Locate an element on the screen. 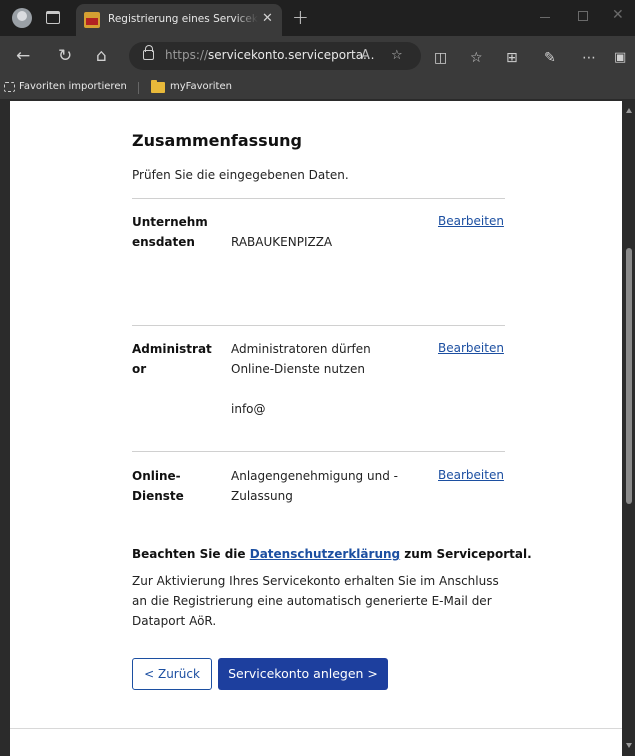 This screenshot has height=756, width=635. back-arrow-icon: ← is located at coordinates (23, 56).